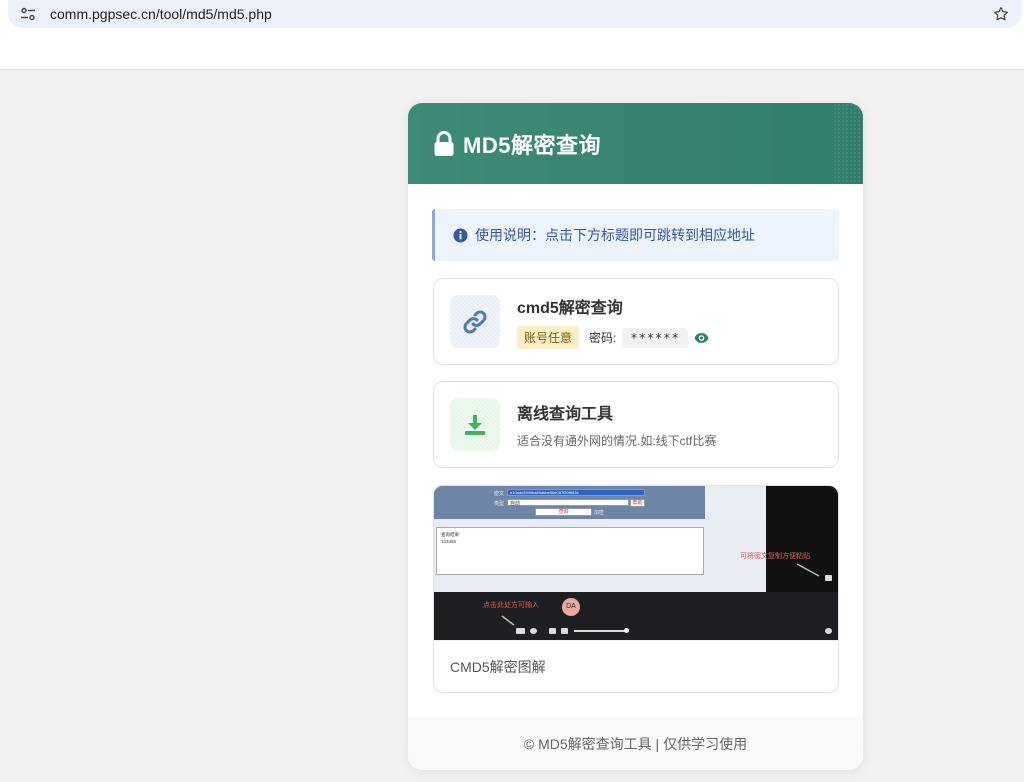 The width and height of the screenshot is (1024, 782). What do you see at coordinates (637, 503) in the screenshot?
I see `shot-help-button: 帮助` at bounding box center [637, 503].